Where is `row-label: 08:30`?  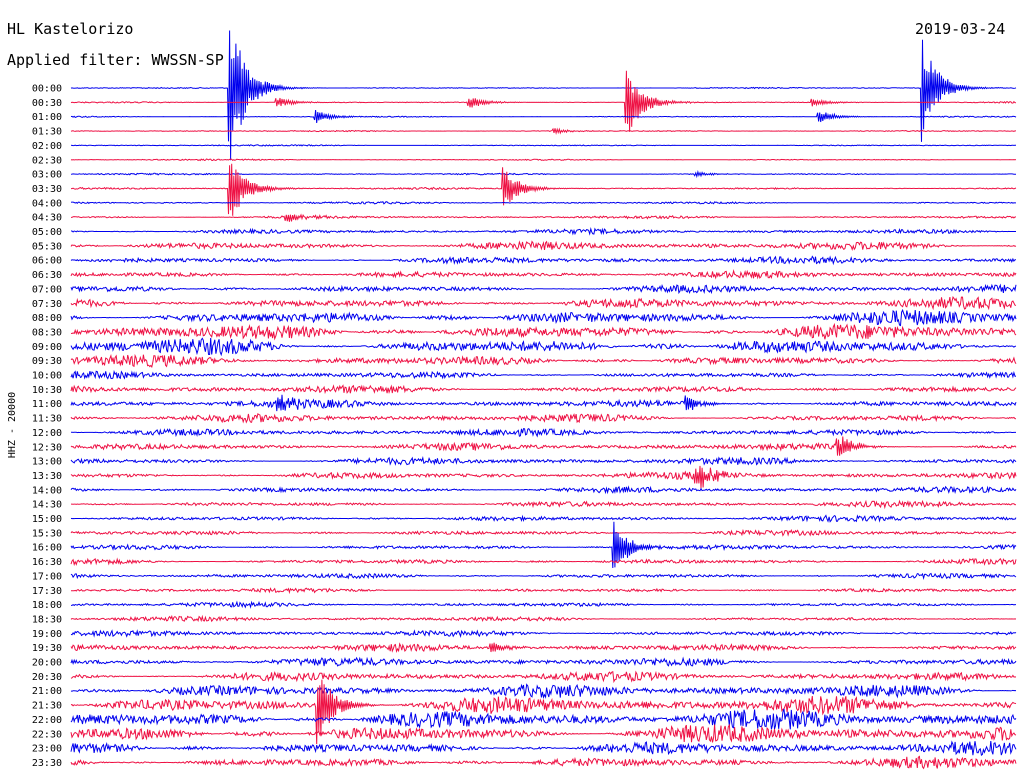
row-label: 08:30 is located at coordinates (47, 332).